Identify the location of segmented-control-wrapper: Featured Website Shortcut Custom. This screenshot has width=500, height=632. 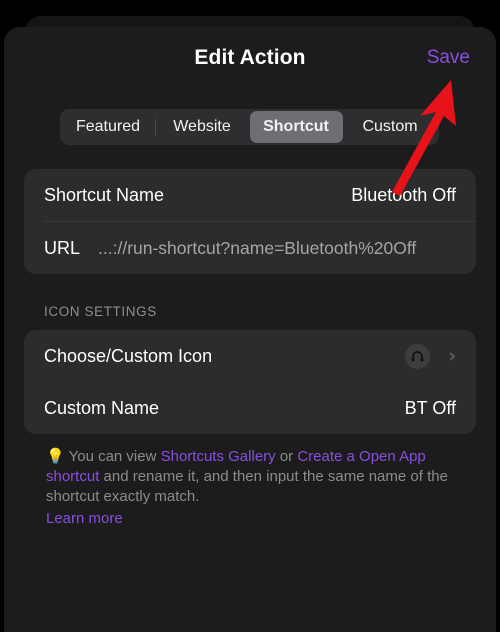
(250, 117).